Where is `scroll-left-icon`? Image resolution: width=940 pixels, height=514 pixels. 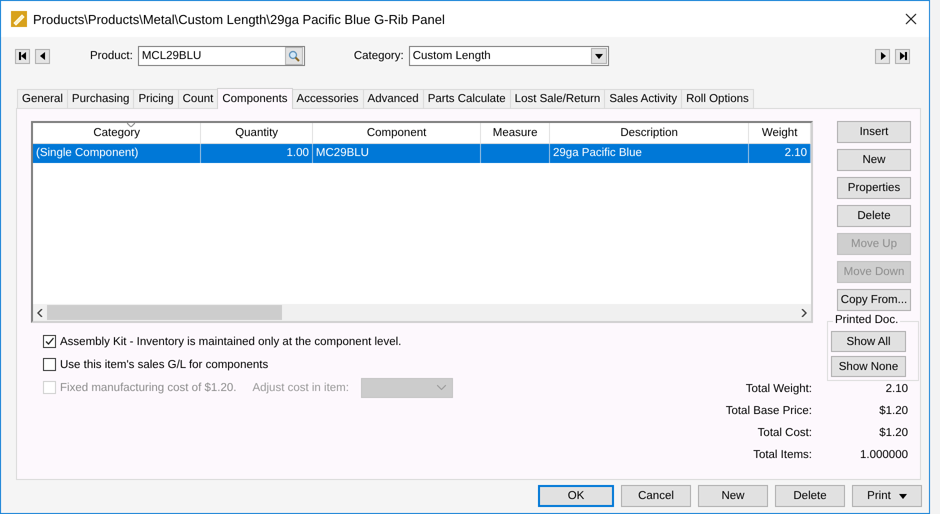 scroll-left-icon is located at coordinates (40, 312).